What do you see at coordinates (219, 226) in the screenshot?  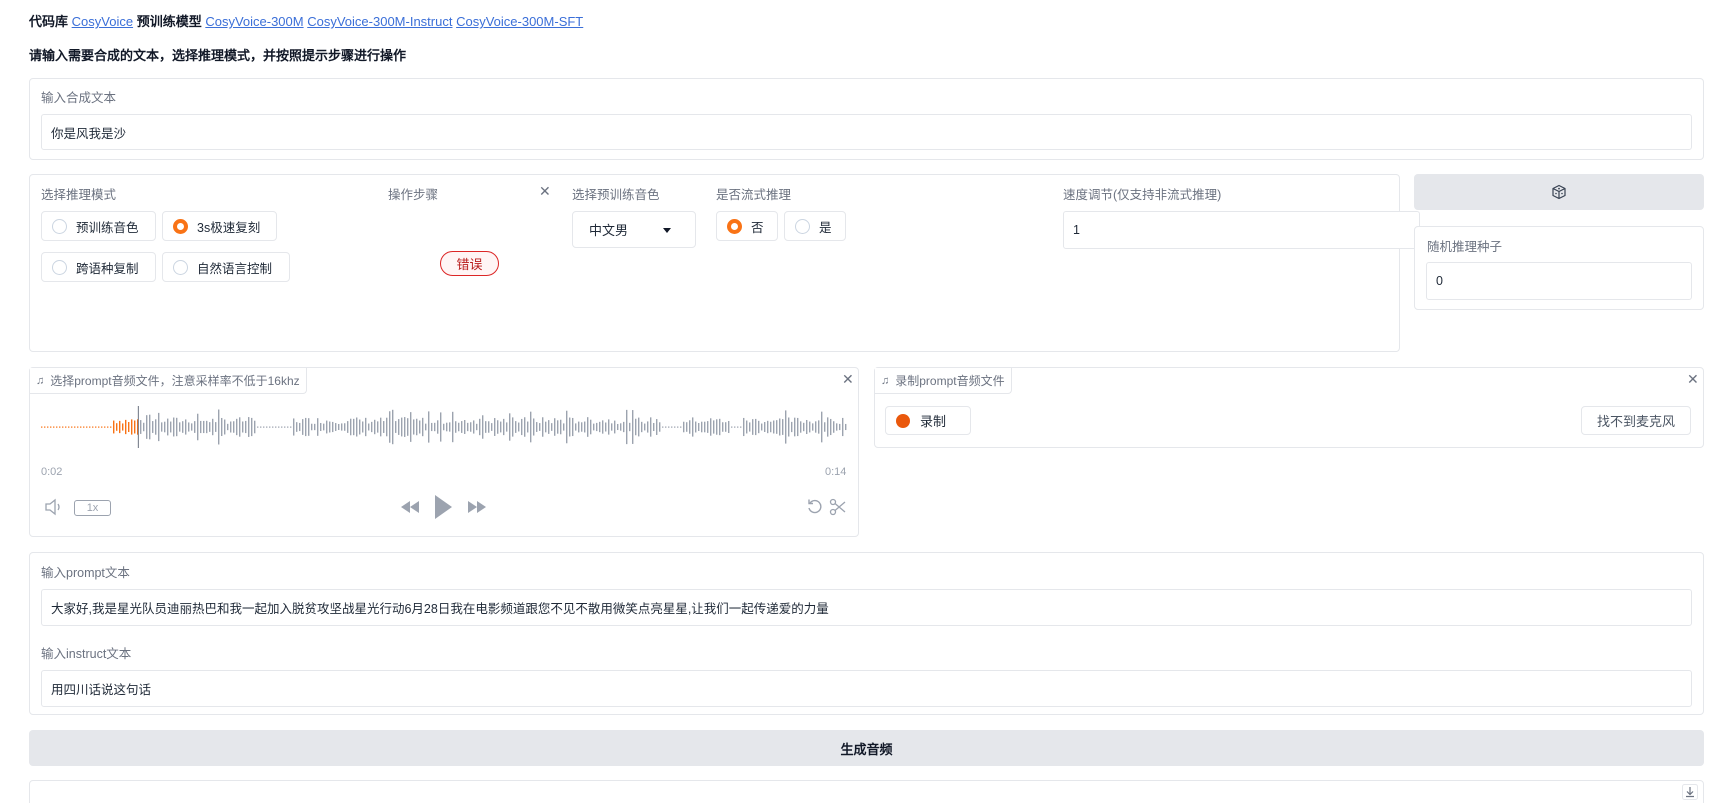 I see `mode-option-3s-clone: 3s极速复刻` at bounding box center [219, 226].